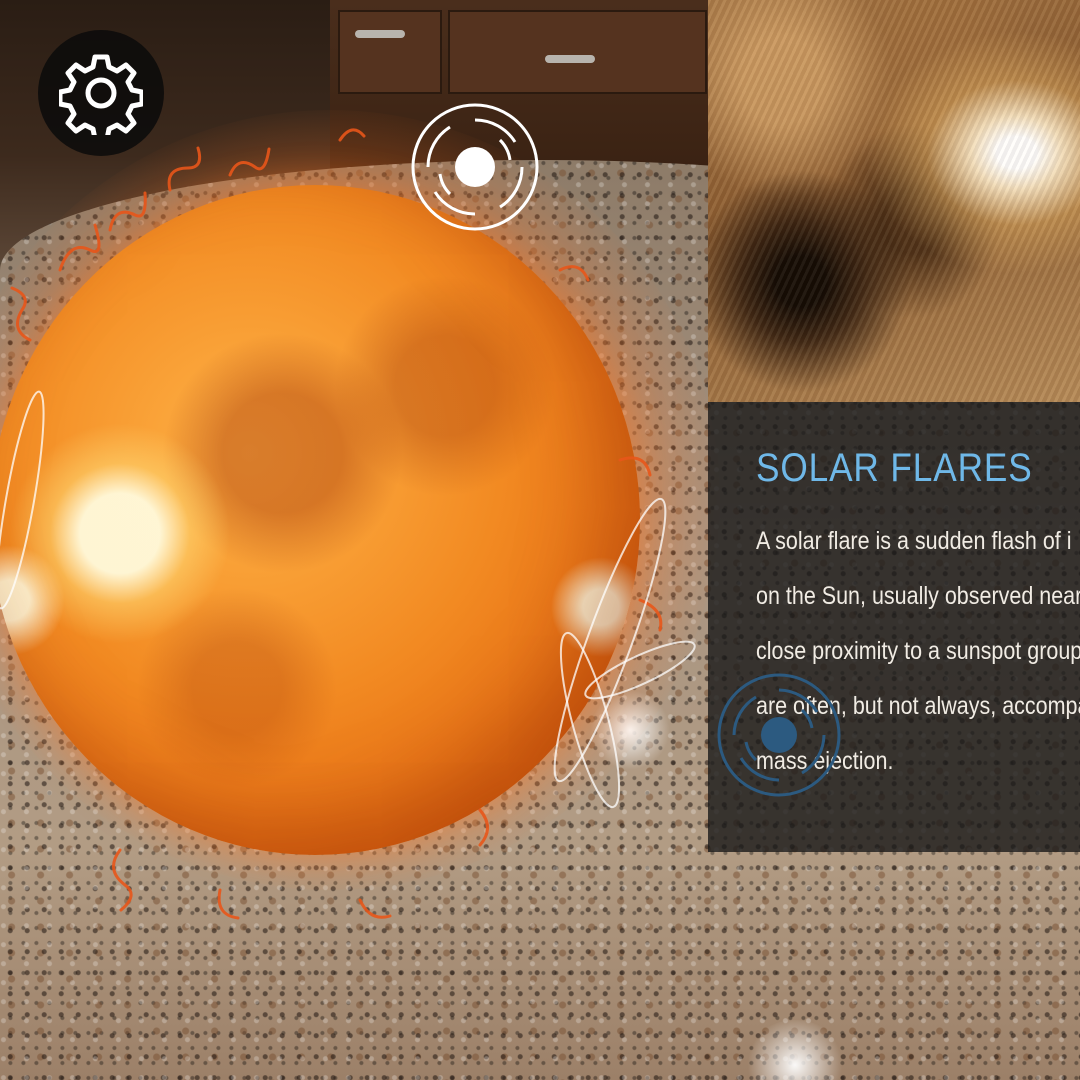 The image size is (1080, 1080). I want to click on info-panel-title: SOLAR FLARES, so click(894, 468).